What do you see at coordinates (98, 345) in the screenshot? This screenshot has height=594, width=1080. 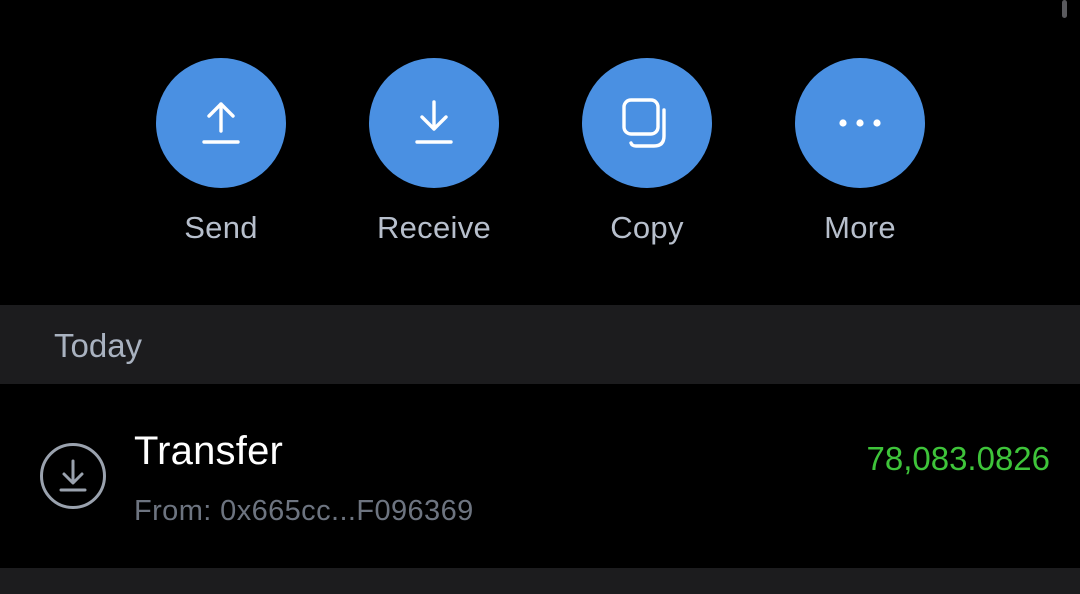 I see `section-title-today: Today` at bounding box center [98, 345].